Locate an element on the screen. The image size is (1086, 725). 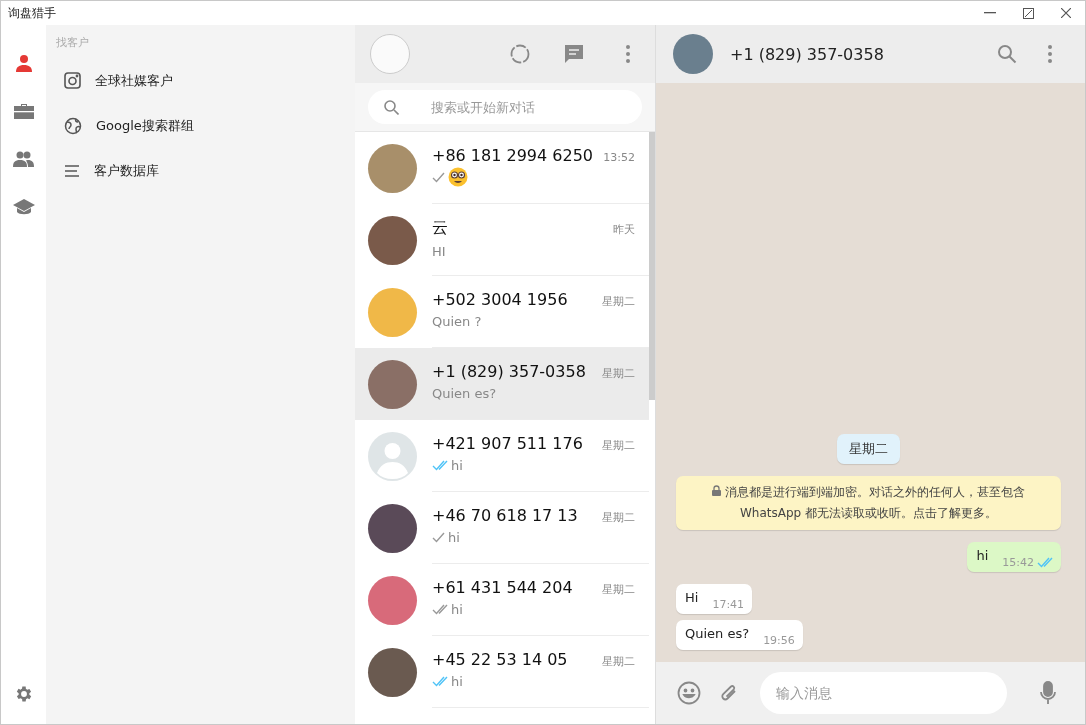
window-title: 询盘猎手 is located at coordinates (32, 13).